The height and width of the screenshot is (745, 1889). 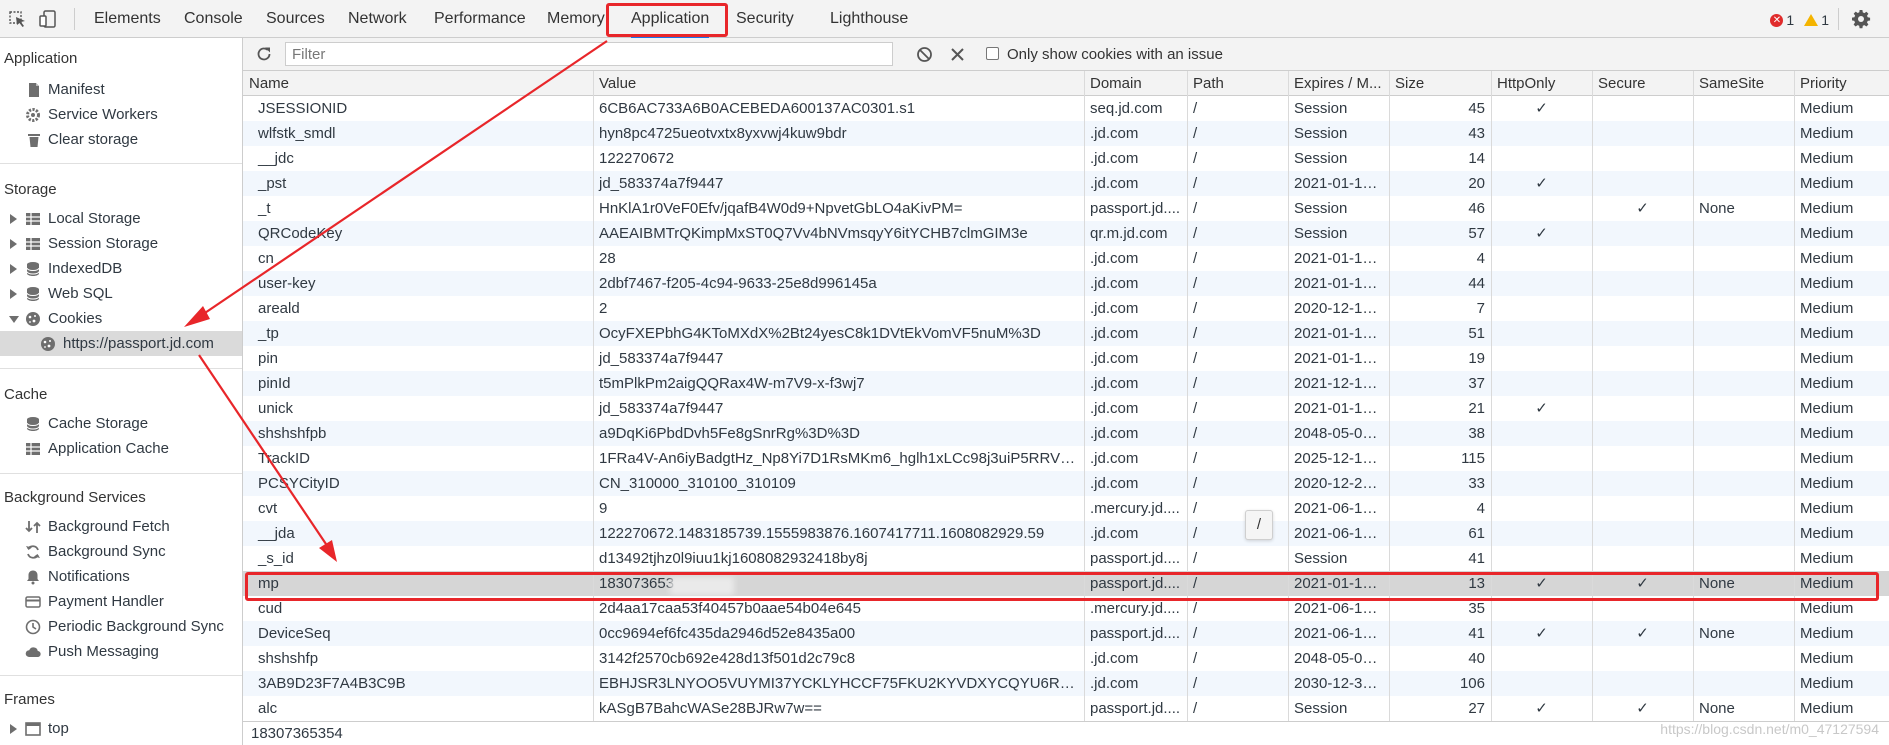 I want to click on sidebar-item-clear-storage: Clear storage, so click(x=121, y=139).